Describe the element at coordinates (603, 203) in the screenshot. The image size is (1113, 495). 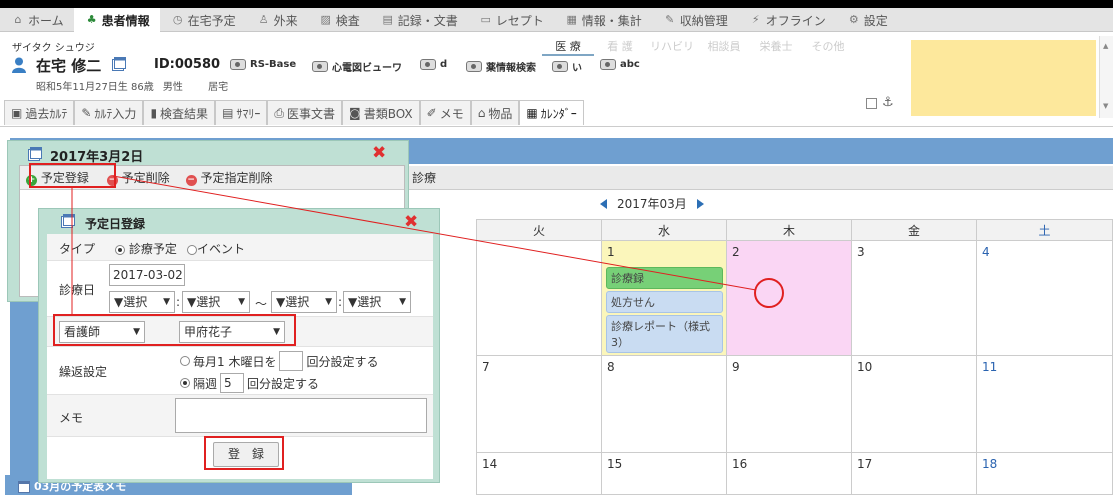
I see `prev-month-icon` at that location.